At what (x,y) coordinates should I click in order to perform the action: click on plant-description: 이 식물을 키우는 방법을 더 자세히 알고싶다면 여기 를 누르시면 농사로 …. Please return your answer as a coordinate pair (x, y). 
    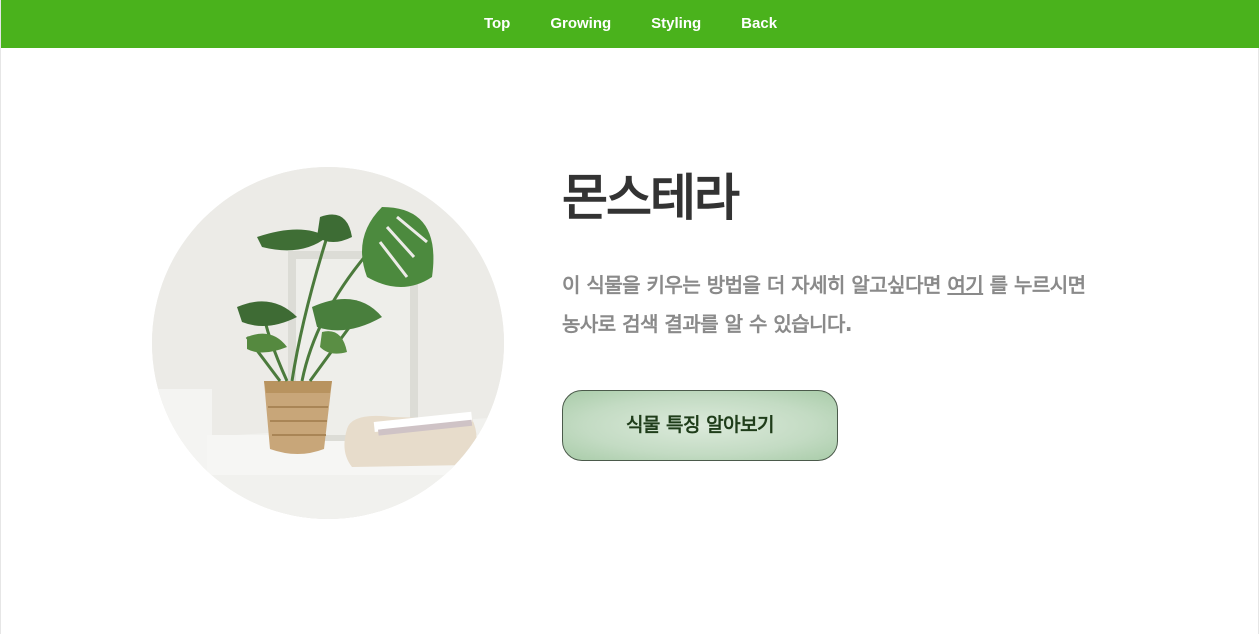
    Looking at the image, I should click on (832, 305).